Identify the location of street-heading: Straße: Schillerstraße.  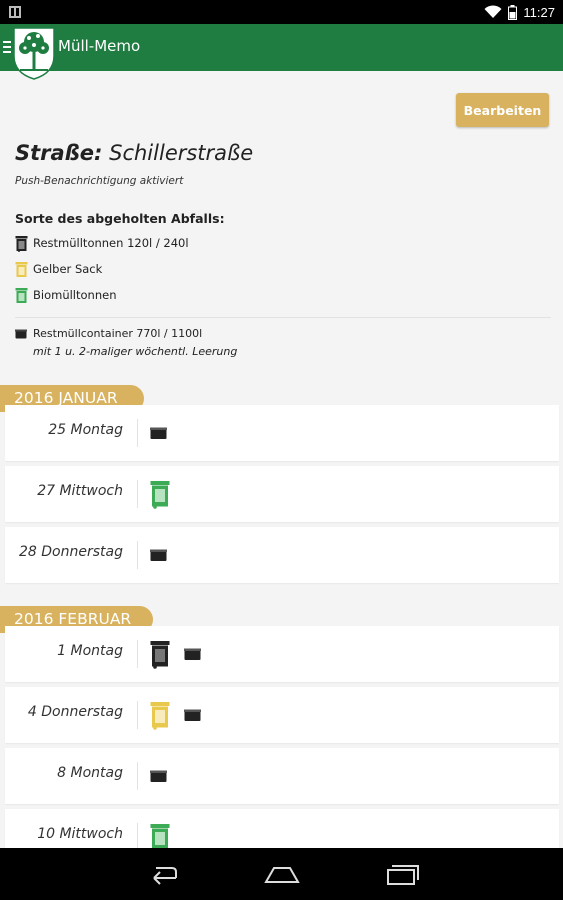
(134, 153).